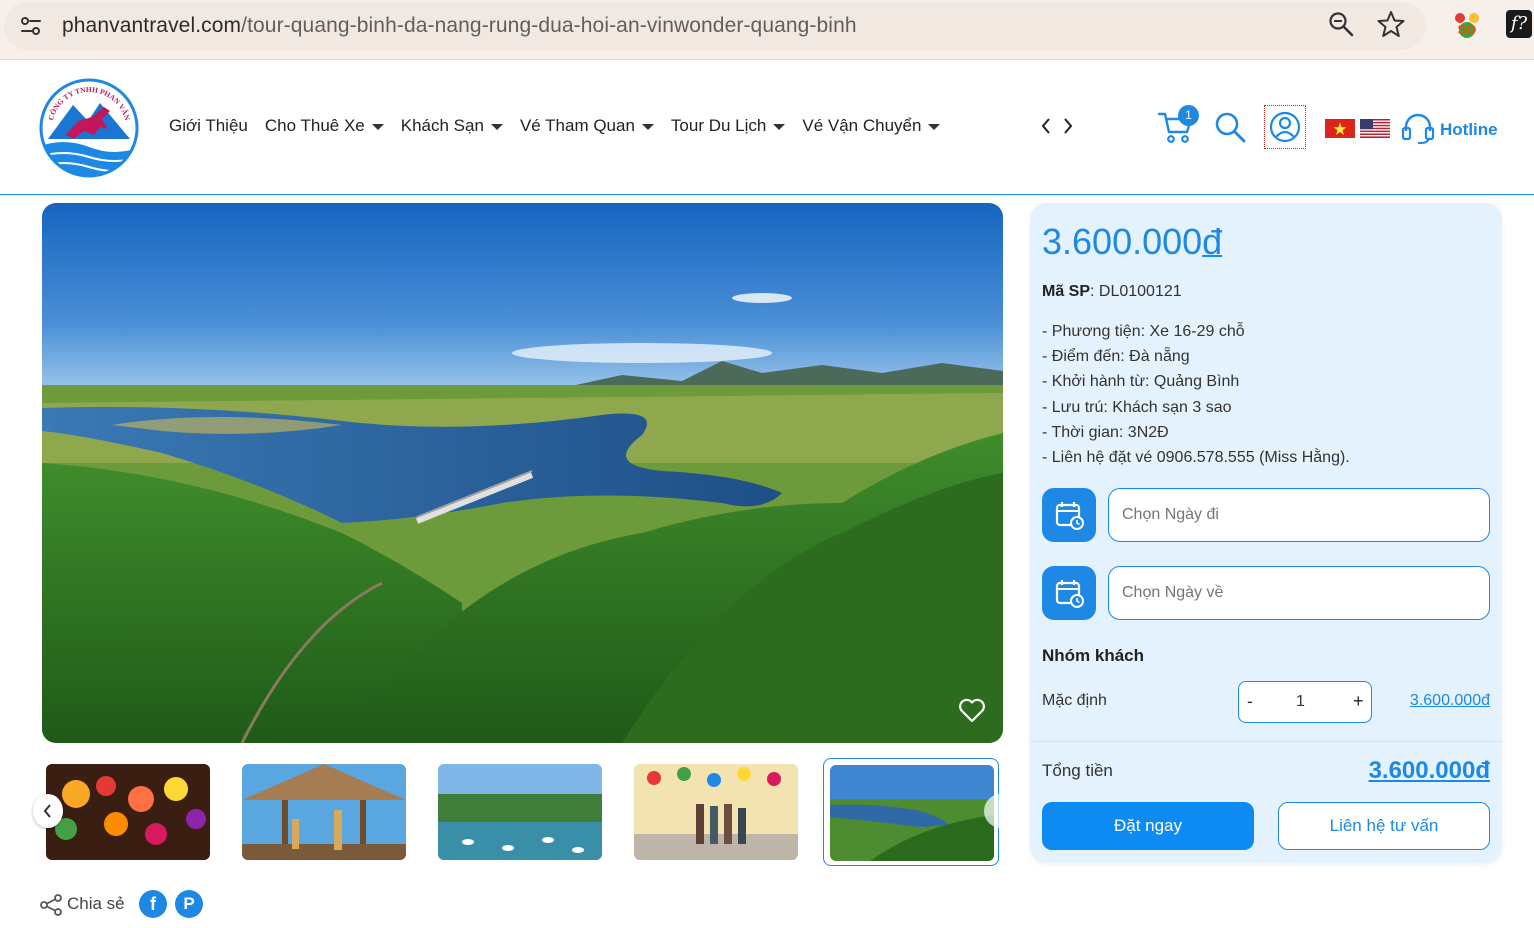 This screenshot has width=1534, height=928. What do you see at coordinates (31, 26) in the screenshot?
I see `tune-icon` at bounding box center [31, 26].